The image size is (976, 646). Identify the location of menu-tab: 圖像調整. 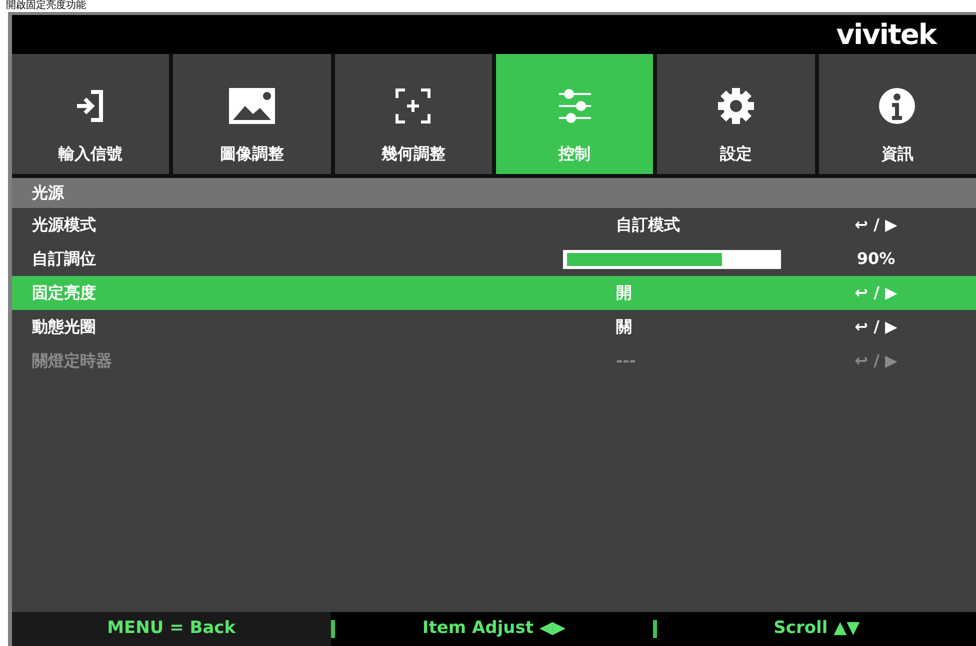
(252, 114).